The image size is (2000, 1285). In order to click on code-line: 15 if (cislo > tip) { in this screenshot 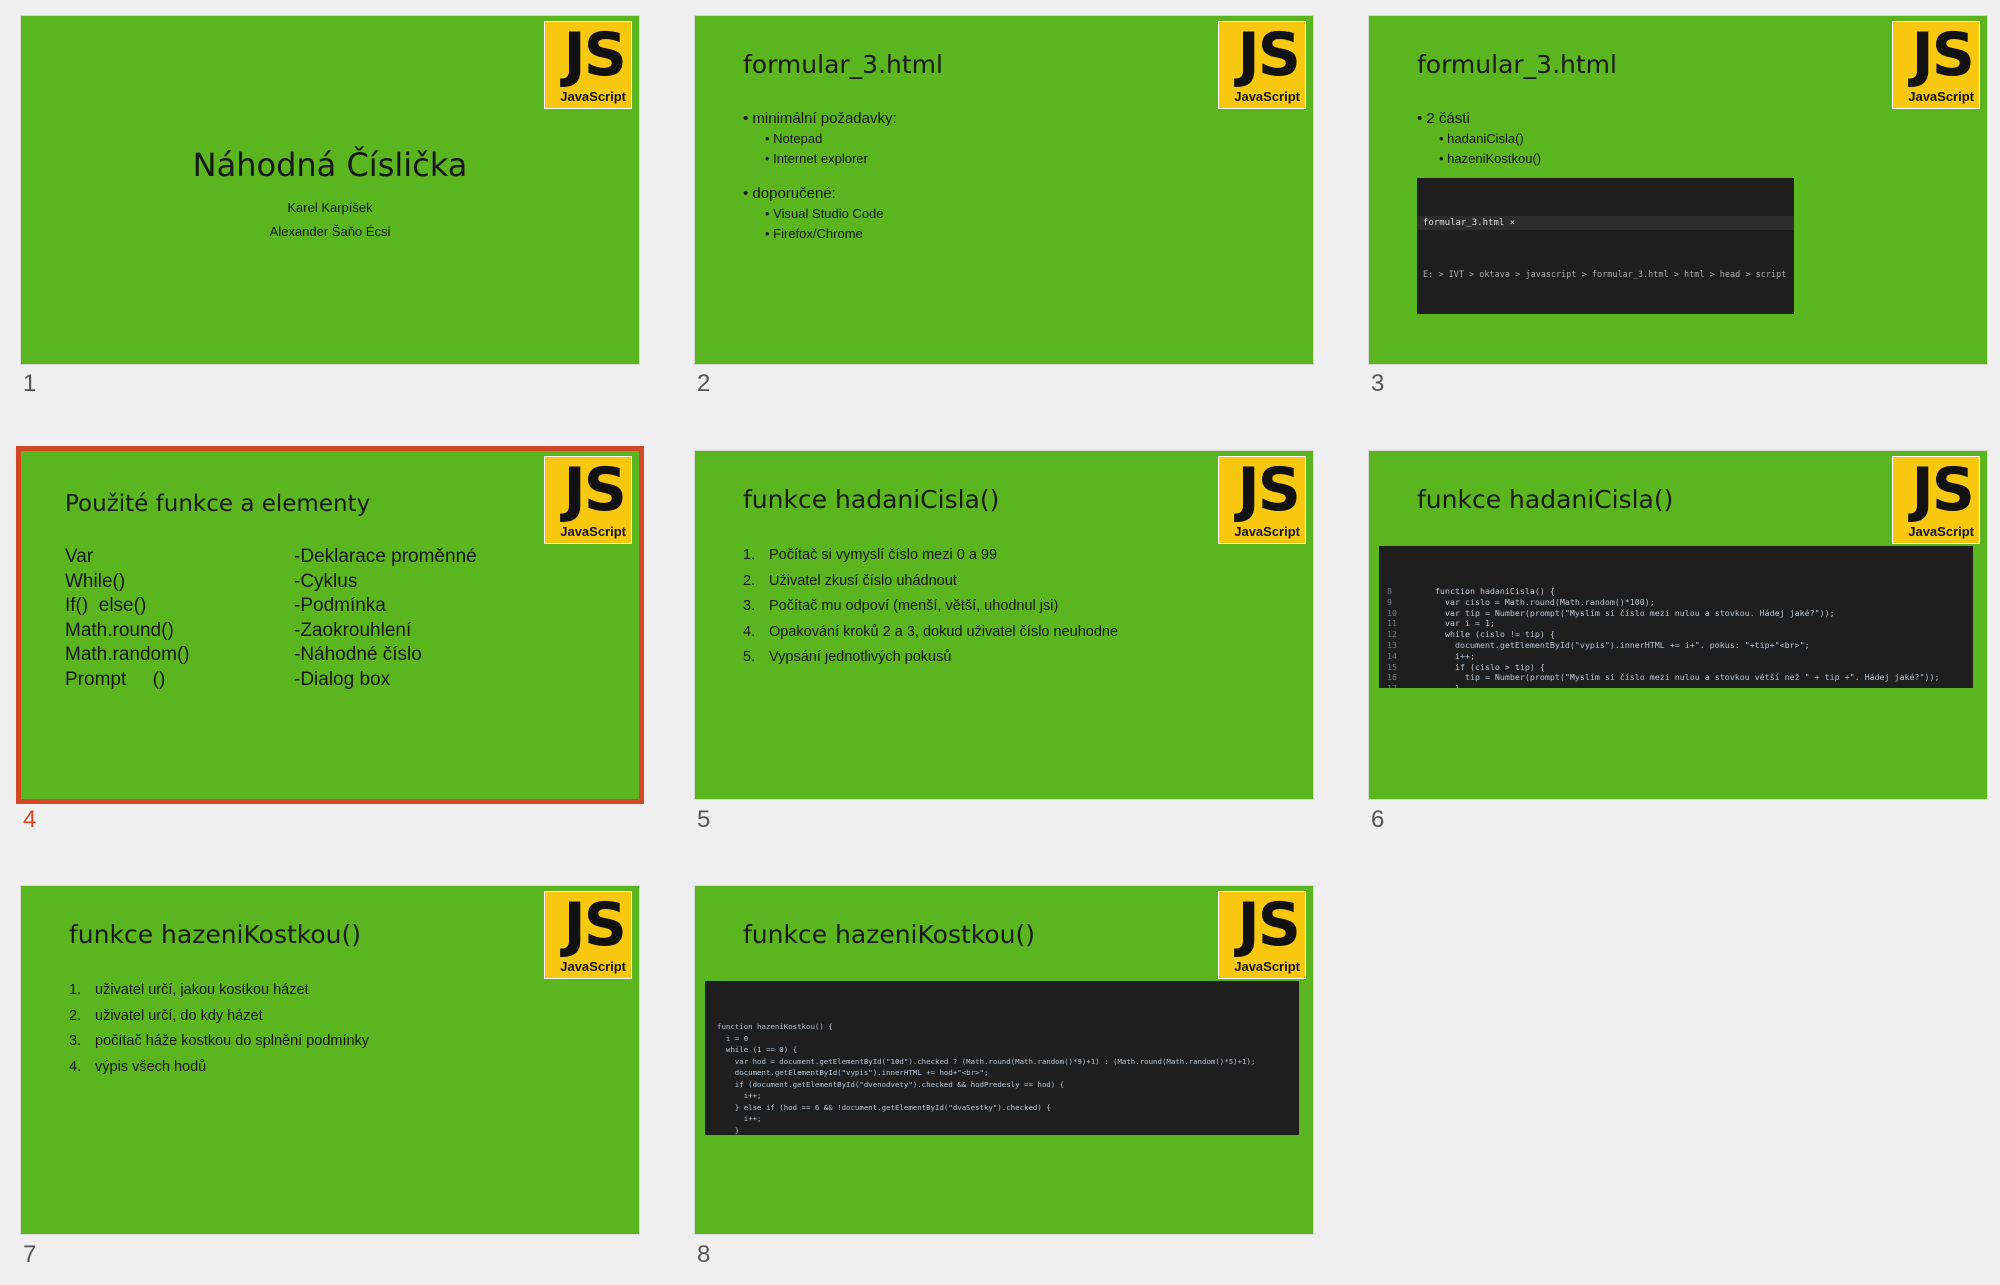, I will do `click(1680, 667)`.